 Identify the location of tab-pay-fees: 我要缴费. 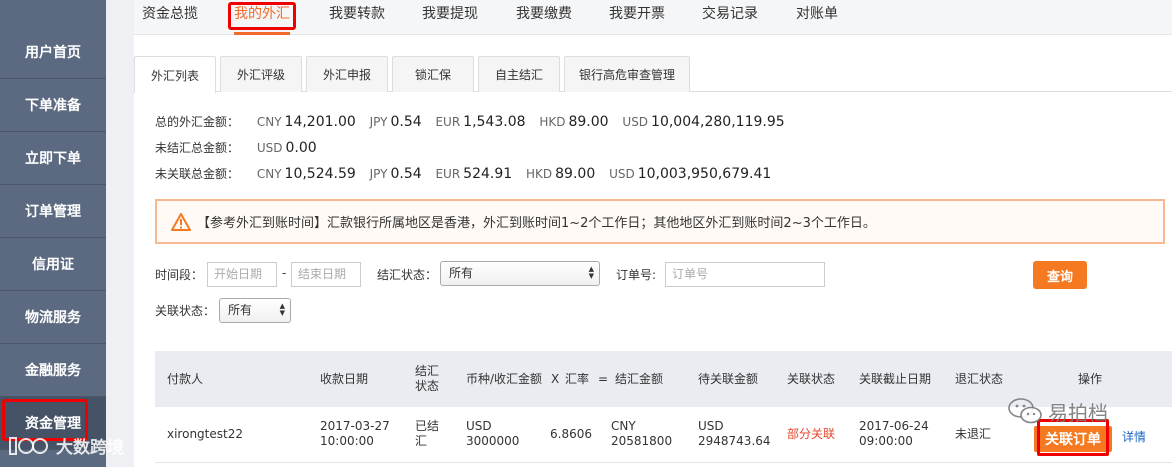
(544, 17).